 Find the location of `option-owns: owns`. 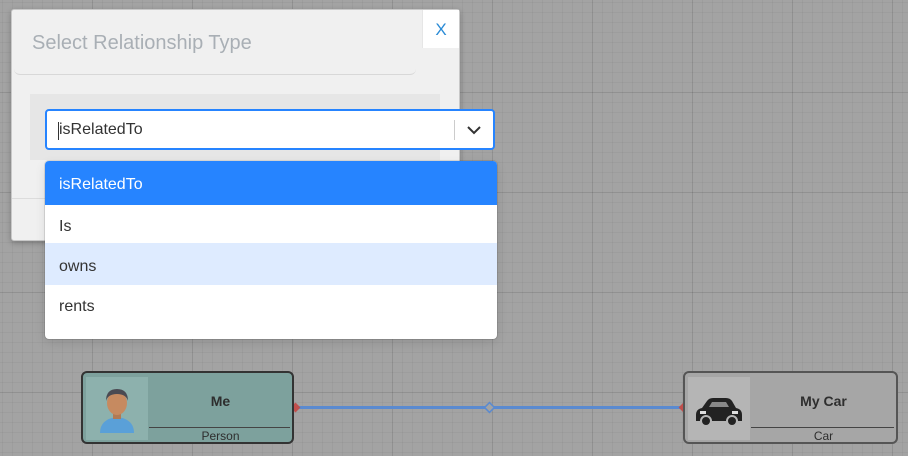

option-owns: owns is located at coordinates (271, 264).